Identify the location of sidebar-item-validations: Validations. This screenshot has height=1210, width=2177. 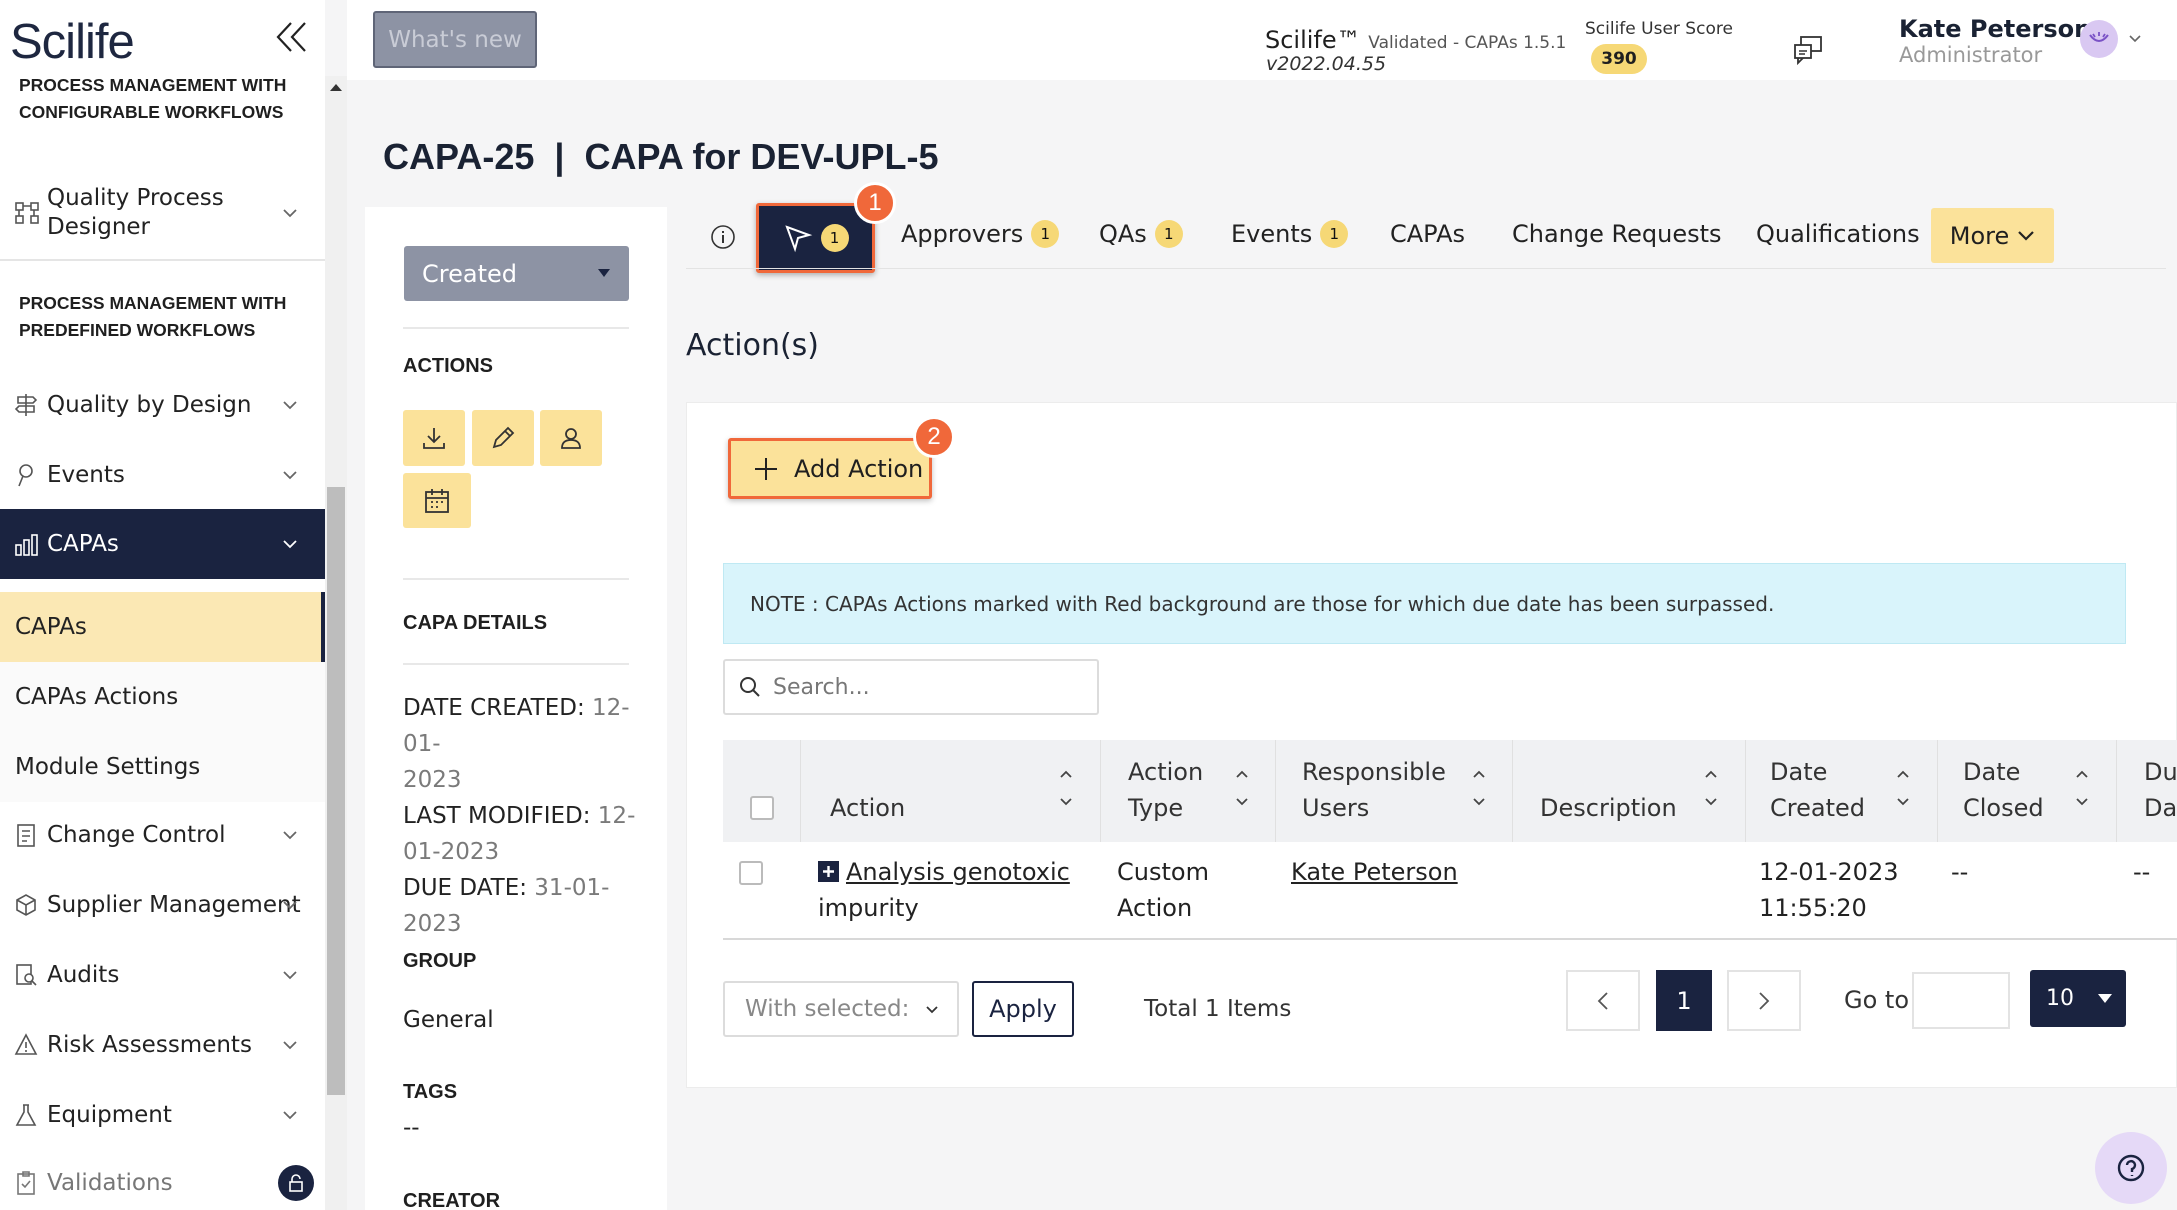
(162, 1183).